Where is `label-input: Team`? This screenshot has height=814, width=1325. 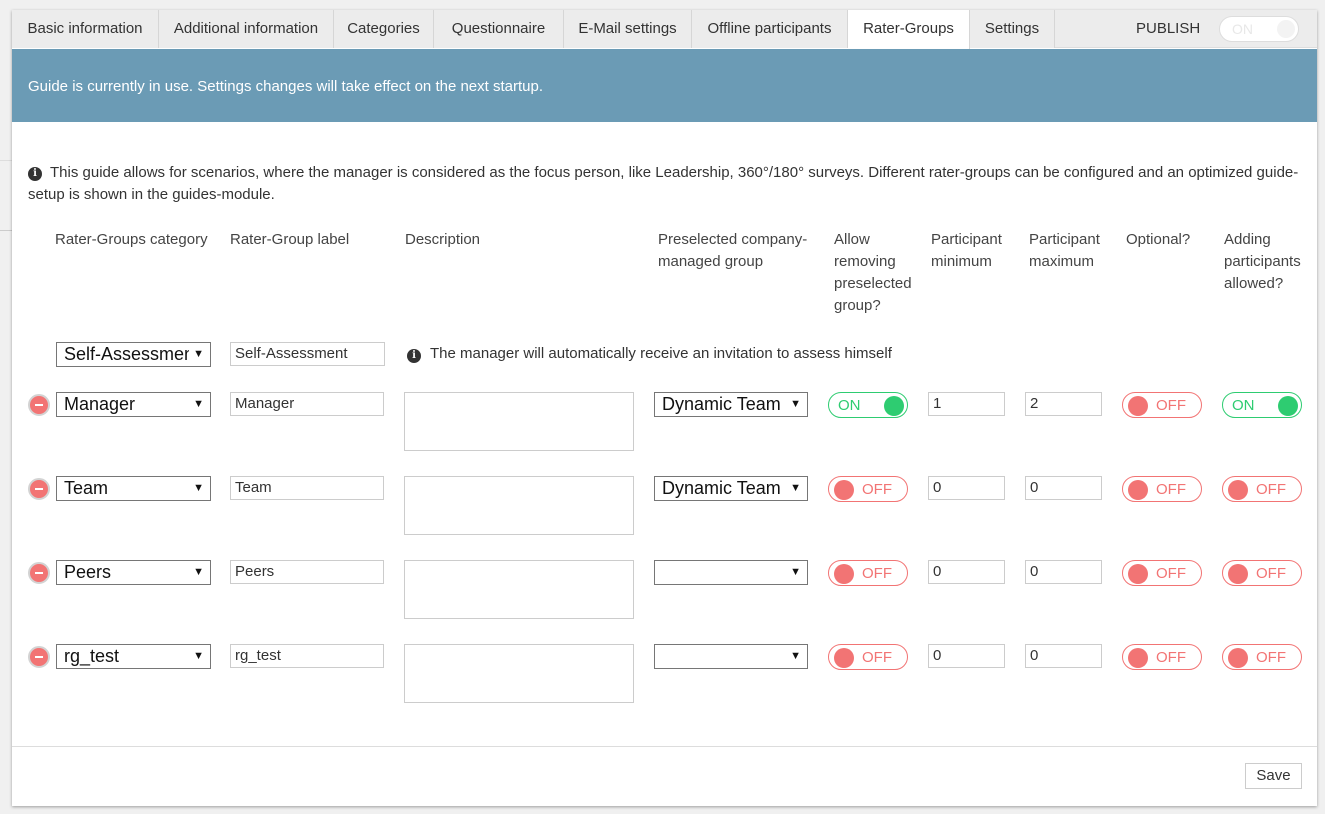 label-input: Team is located at coordinates (307, 488).